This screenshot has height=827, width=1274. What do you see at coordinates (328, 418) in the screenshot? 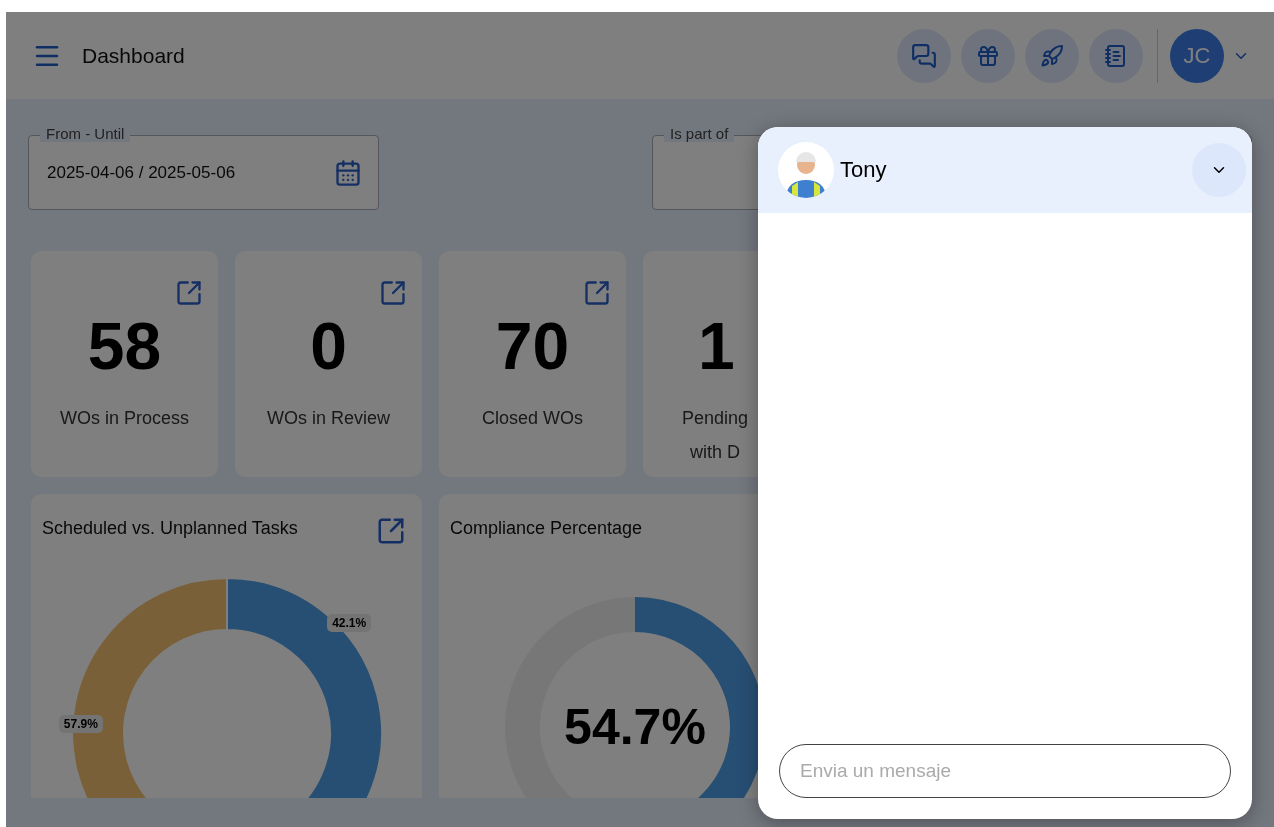
I see `stat-label: WOs in Review` at bounding box center [328, 418].